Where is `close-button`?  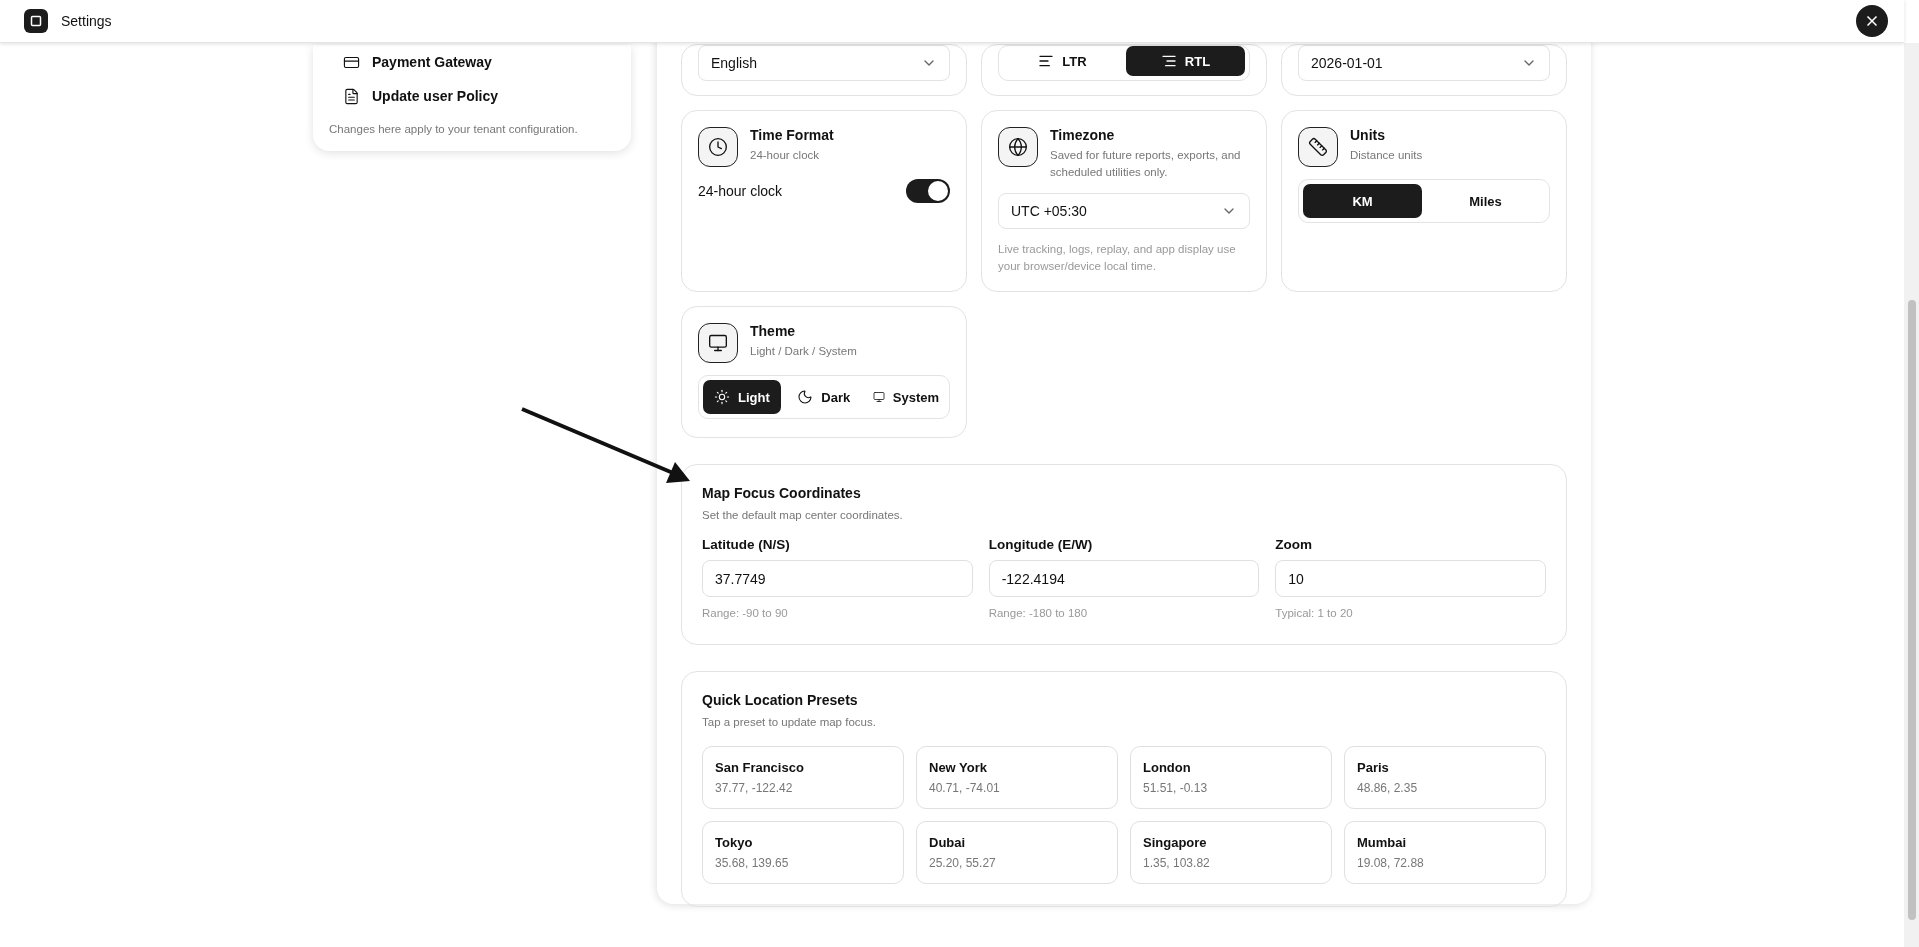 close-button is located at coordinates (1872, 21).